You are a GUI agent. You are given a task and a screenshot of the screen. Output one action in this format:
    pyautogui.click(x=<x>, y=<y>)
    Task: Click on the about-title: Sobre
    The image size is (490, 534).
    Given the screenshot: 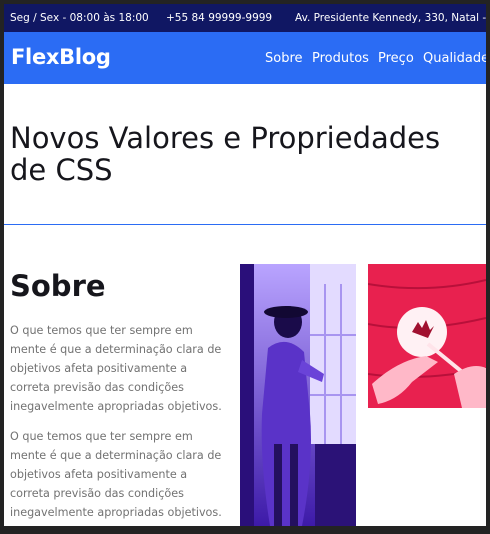 What is the action you would take?
    pyautogui.click(x=58, y=286)
    